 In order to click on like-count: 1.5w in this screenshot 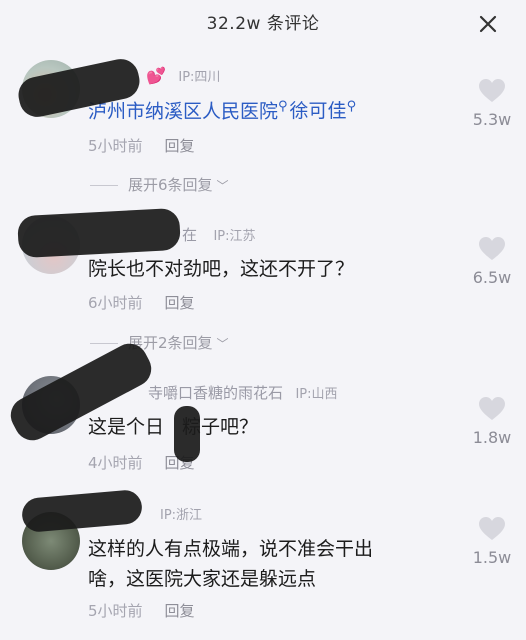, I will do `click(492, 557)`.